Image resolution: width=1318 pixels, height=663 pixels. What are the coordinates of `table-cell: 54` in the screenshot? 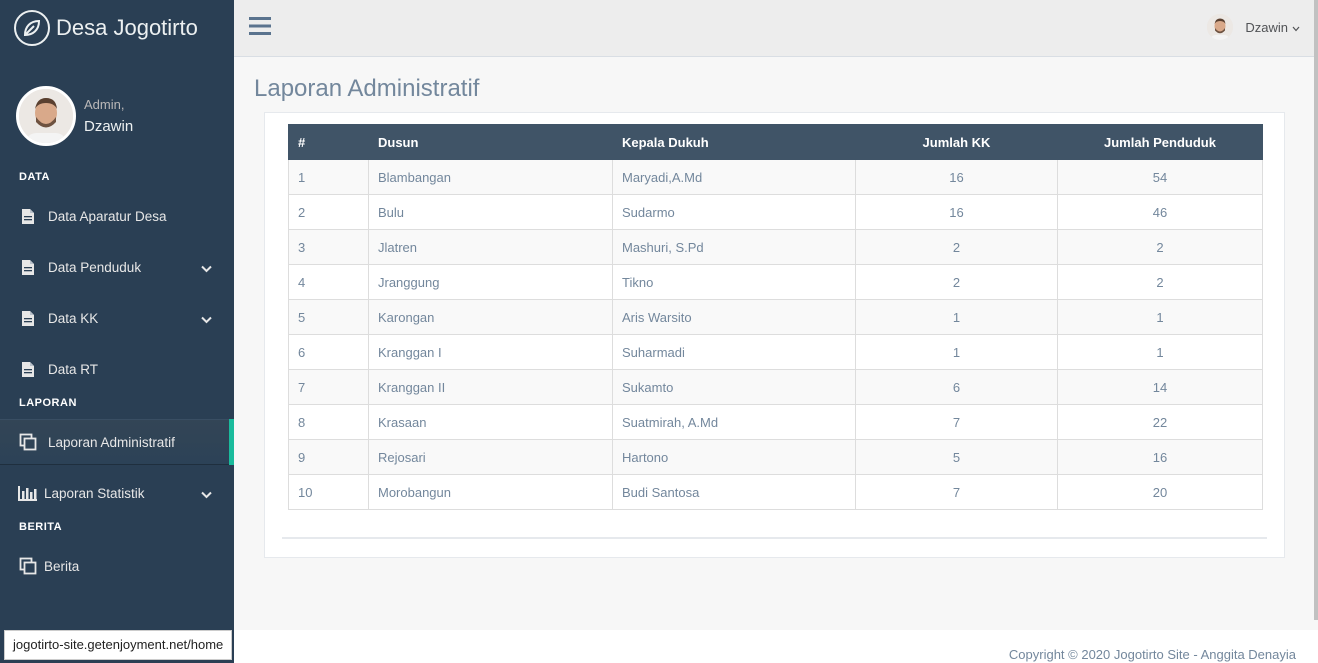 It's located at (1160, 177).